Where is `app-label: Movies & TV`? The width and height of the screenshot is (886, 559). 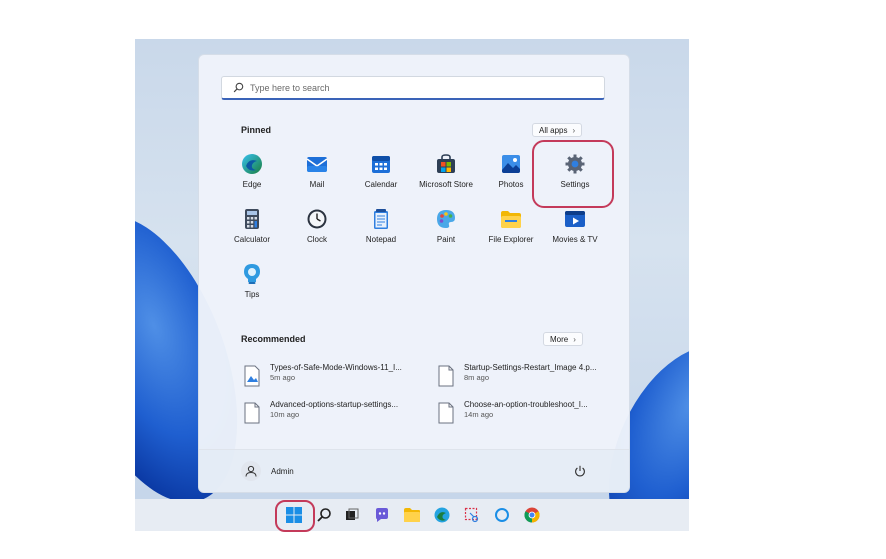
app-label: Movies & TV is located at coordinates (575, 239).